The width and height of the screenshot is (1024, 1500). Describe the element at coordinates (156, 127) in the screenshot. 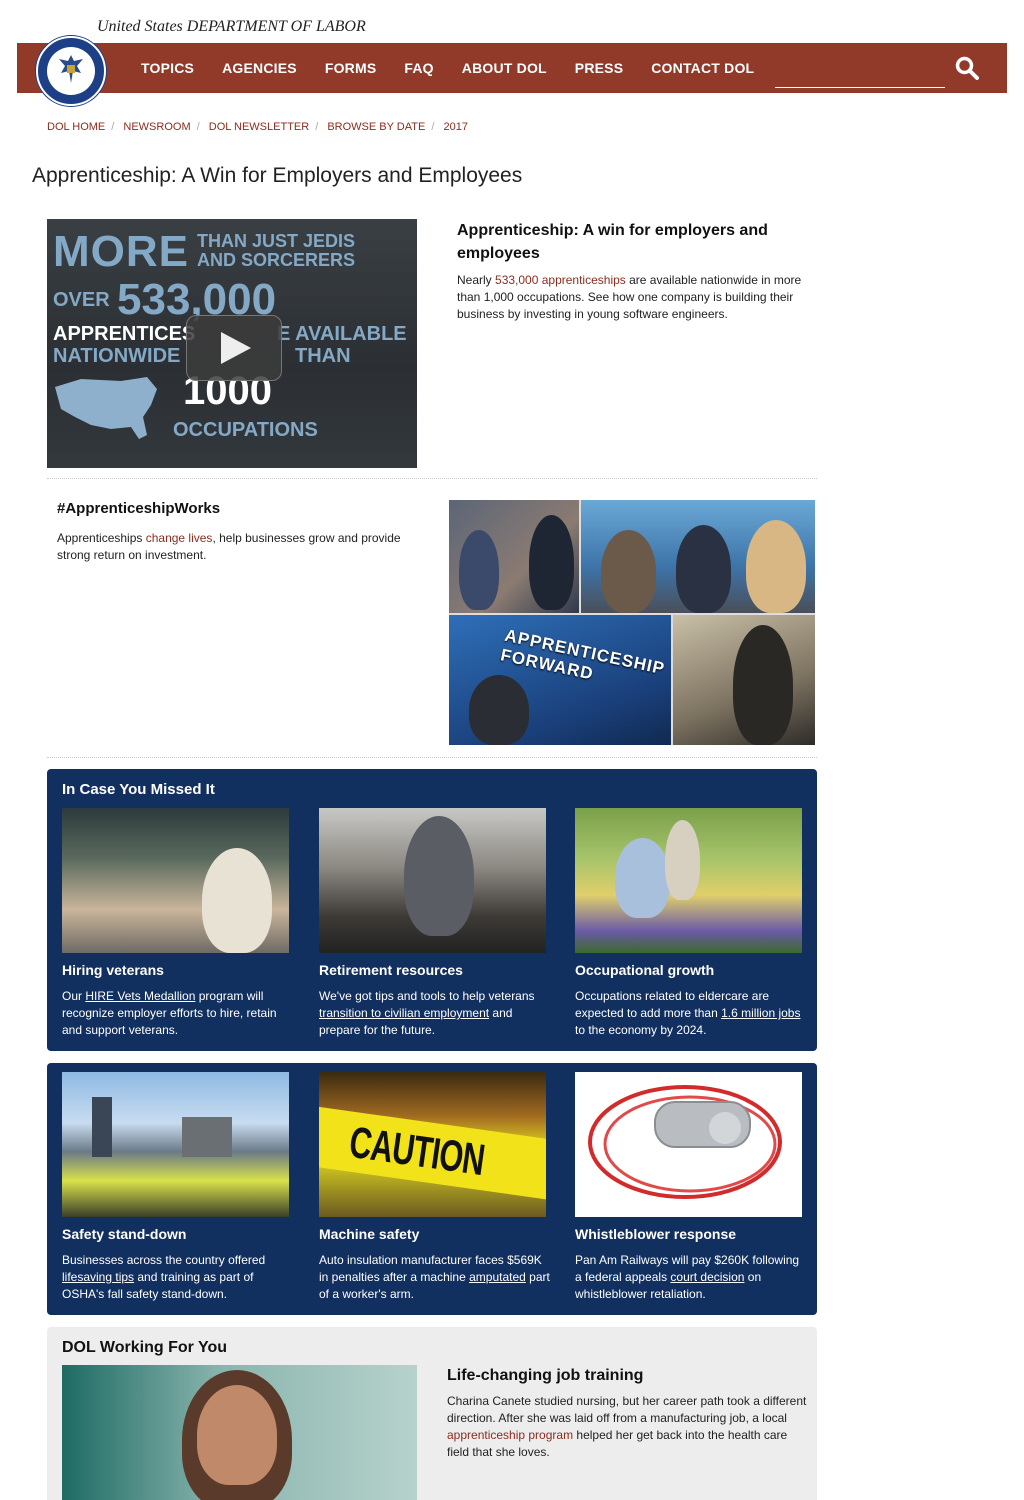

I see `breadcrumb-newsroom: NEWSROOM` at that location.